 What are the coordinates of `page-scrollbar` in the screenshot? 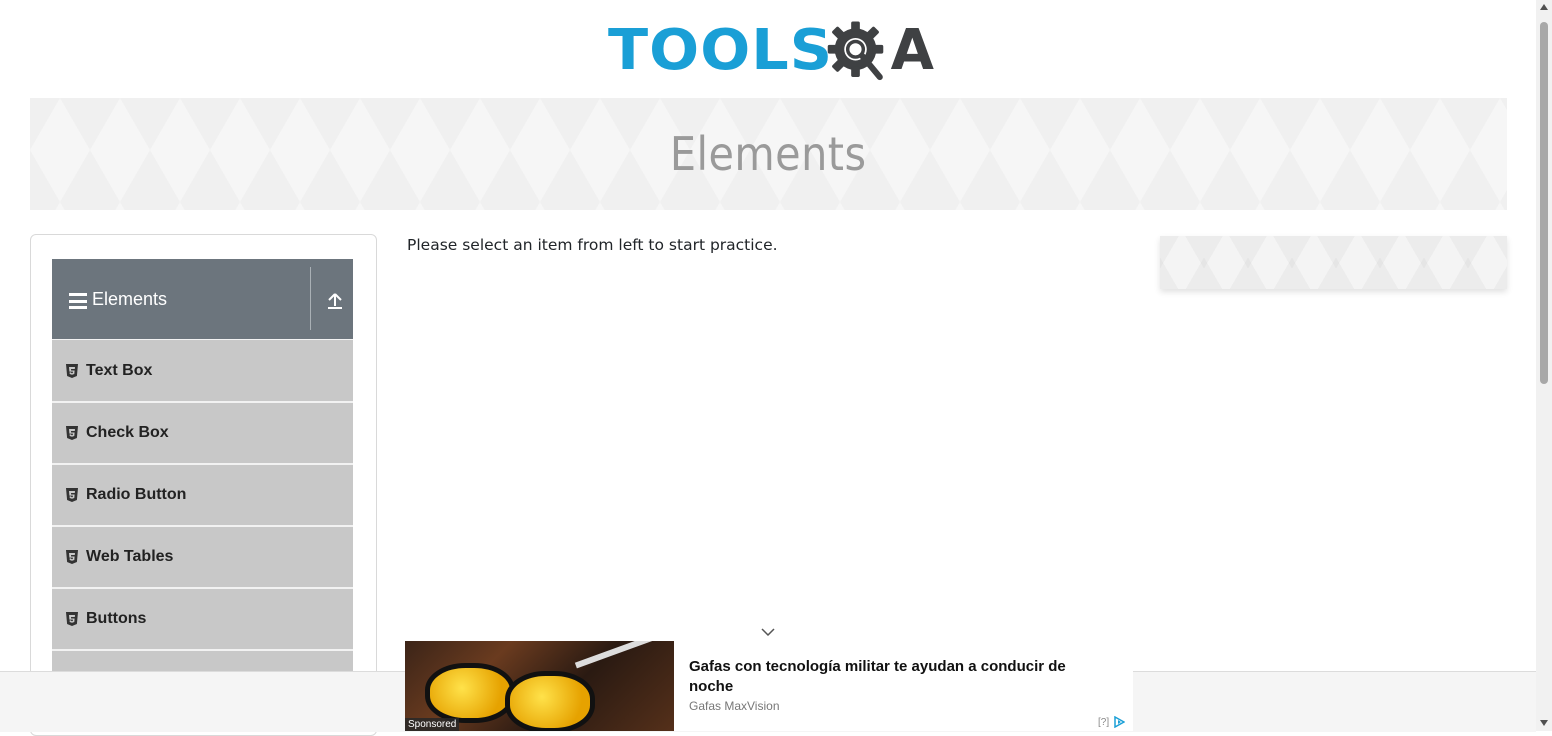 It's located at (1544, 365).